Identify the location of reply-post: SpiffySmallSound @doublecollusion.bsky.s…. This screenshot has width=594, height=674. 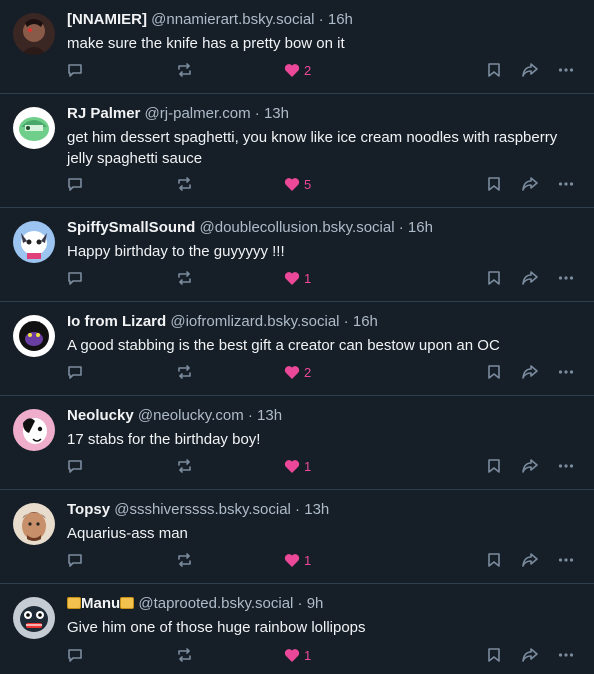
(297, 255).